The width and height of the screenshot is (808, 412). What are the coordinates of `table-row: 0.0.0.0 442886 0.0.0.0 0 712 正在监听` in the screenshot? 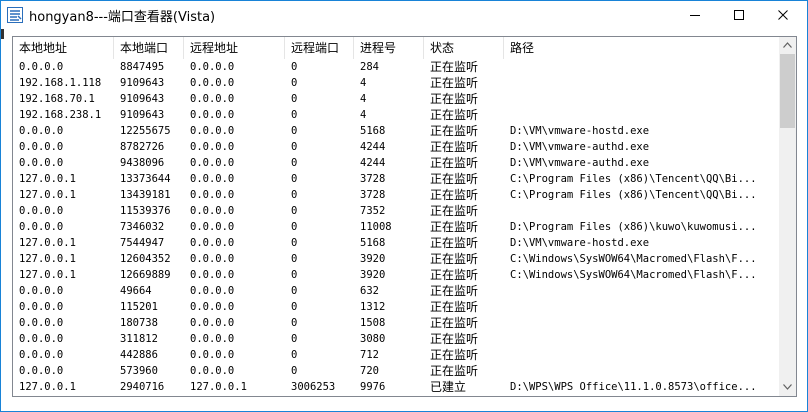 It's located at (395, 355).